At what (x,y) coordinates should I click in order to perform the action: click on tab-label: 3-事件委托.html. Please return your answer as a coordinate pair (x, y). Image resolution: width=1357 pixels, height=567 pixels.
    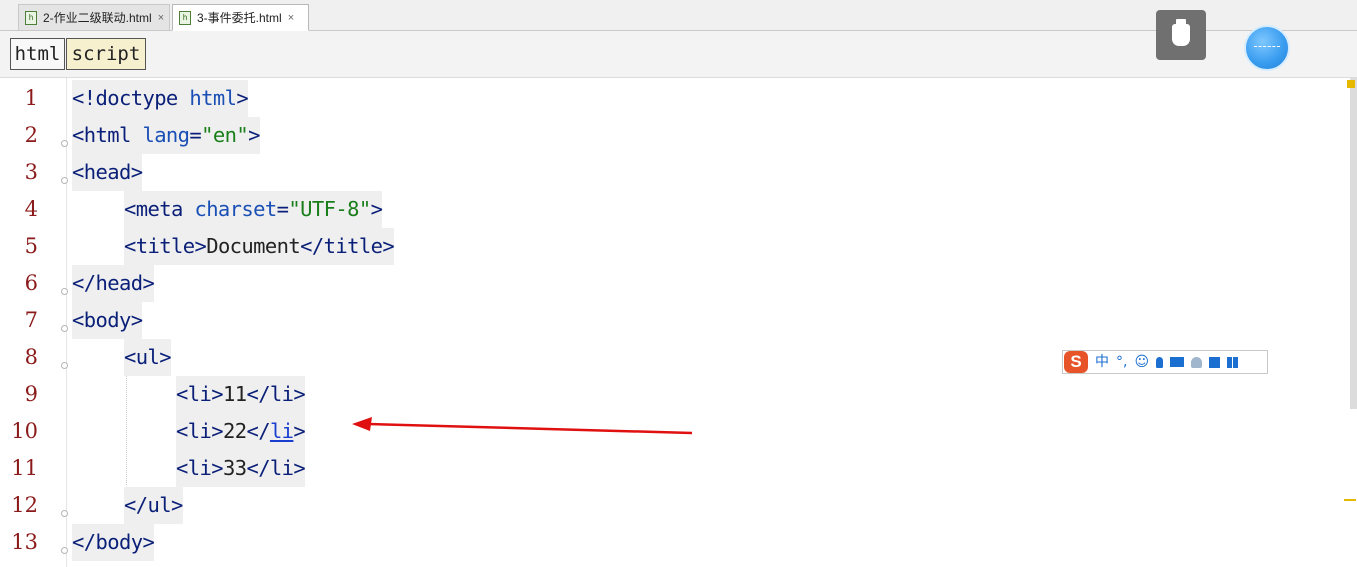
    Looking at the image, I should click on (239, 18).